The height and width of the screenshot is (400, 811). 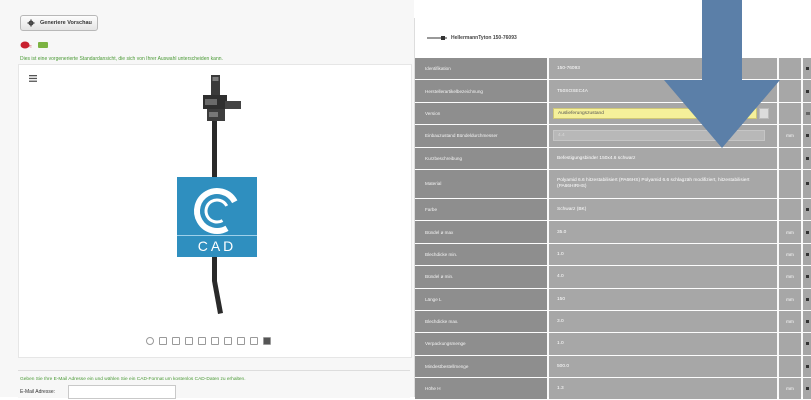 What do you see at coordinates (481, 366) in the screenshot?
I see `property-label: Mindestbestellmenge` at bounding box center [481, 366].